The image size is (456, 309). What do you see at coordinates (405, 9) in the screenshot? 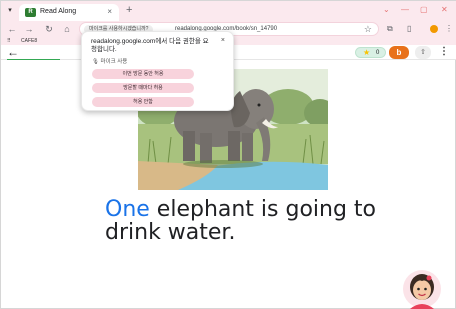
I see `minimize-button: —` at bounding box center [405, 9].